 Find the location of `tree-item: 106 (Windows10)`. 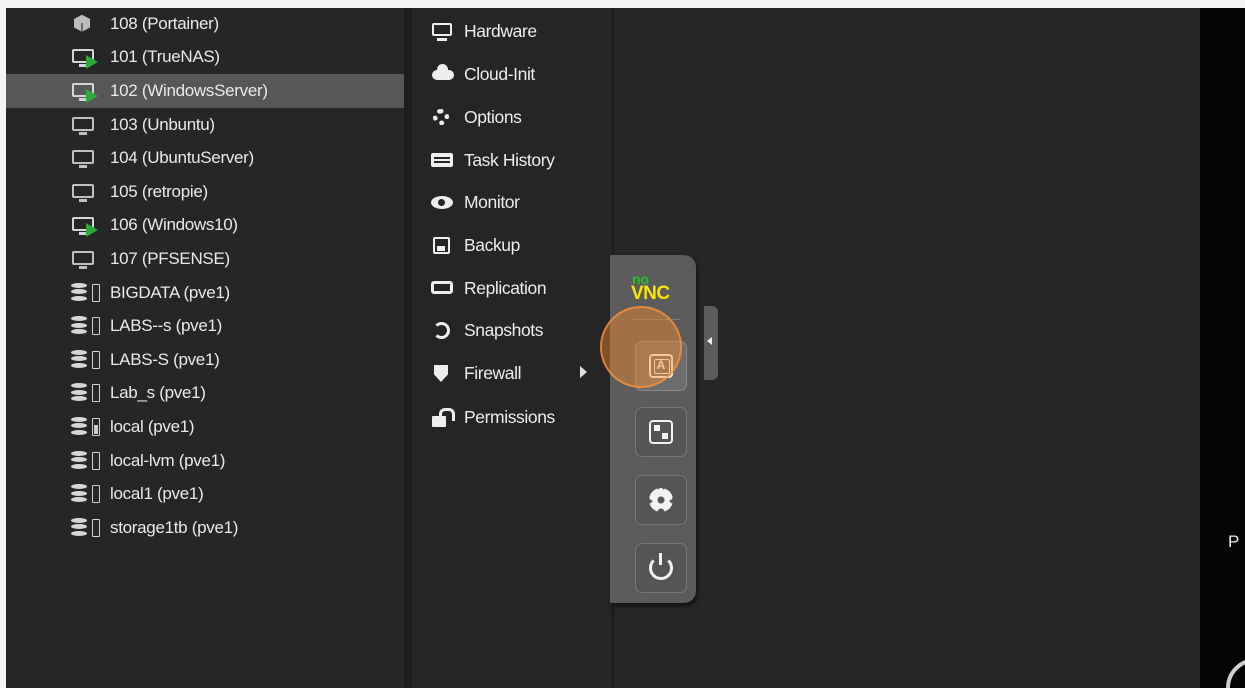

tree-item: 106 (Windows10) is located at coordinates (205, 226).